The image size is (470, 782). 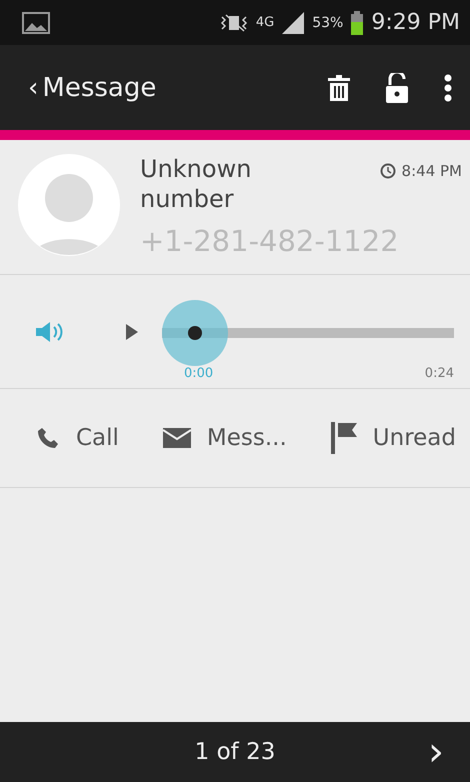 I want to click on clock-time: 9:29 PM, so click(x=415, y=22).